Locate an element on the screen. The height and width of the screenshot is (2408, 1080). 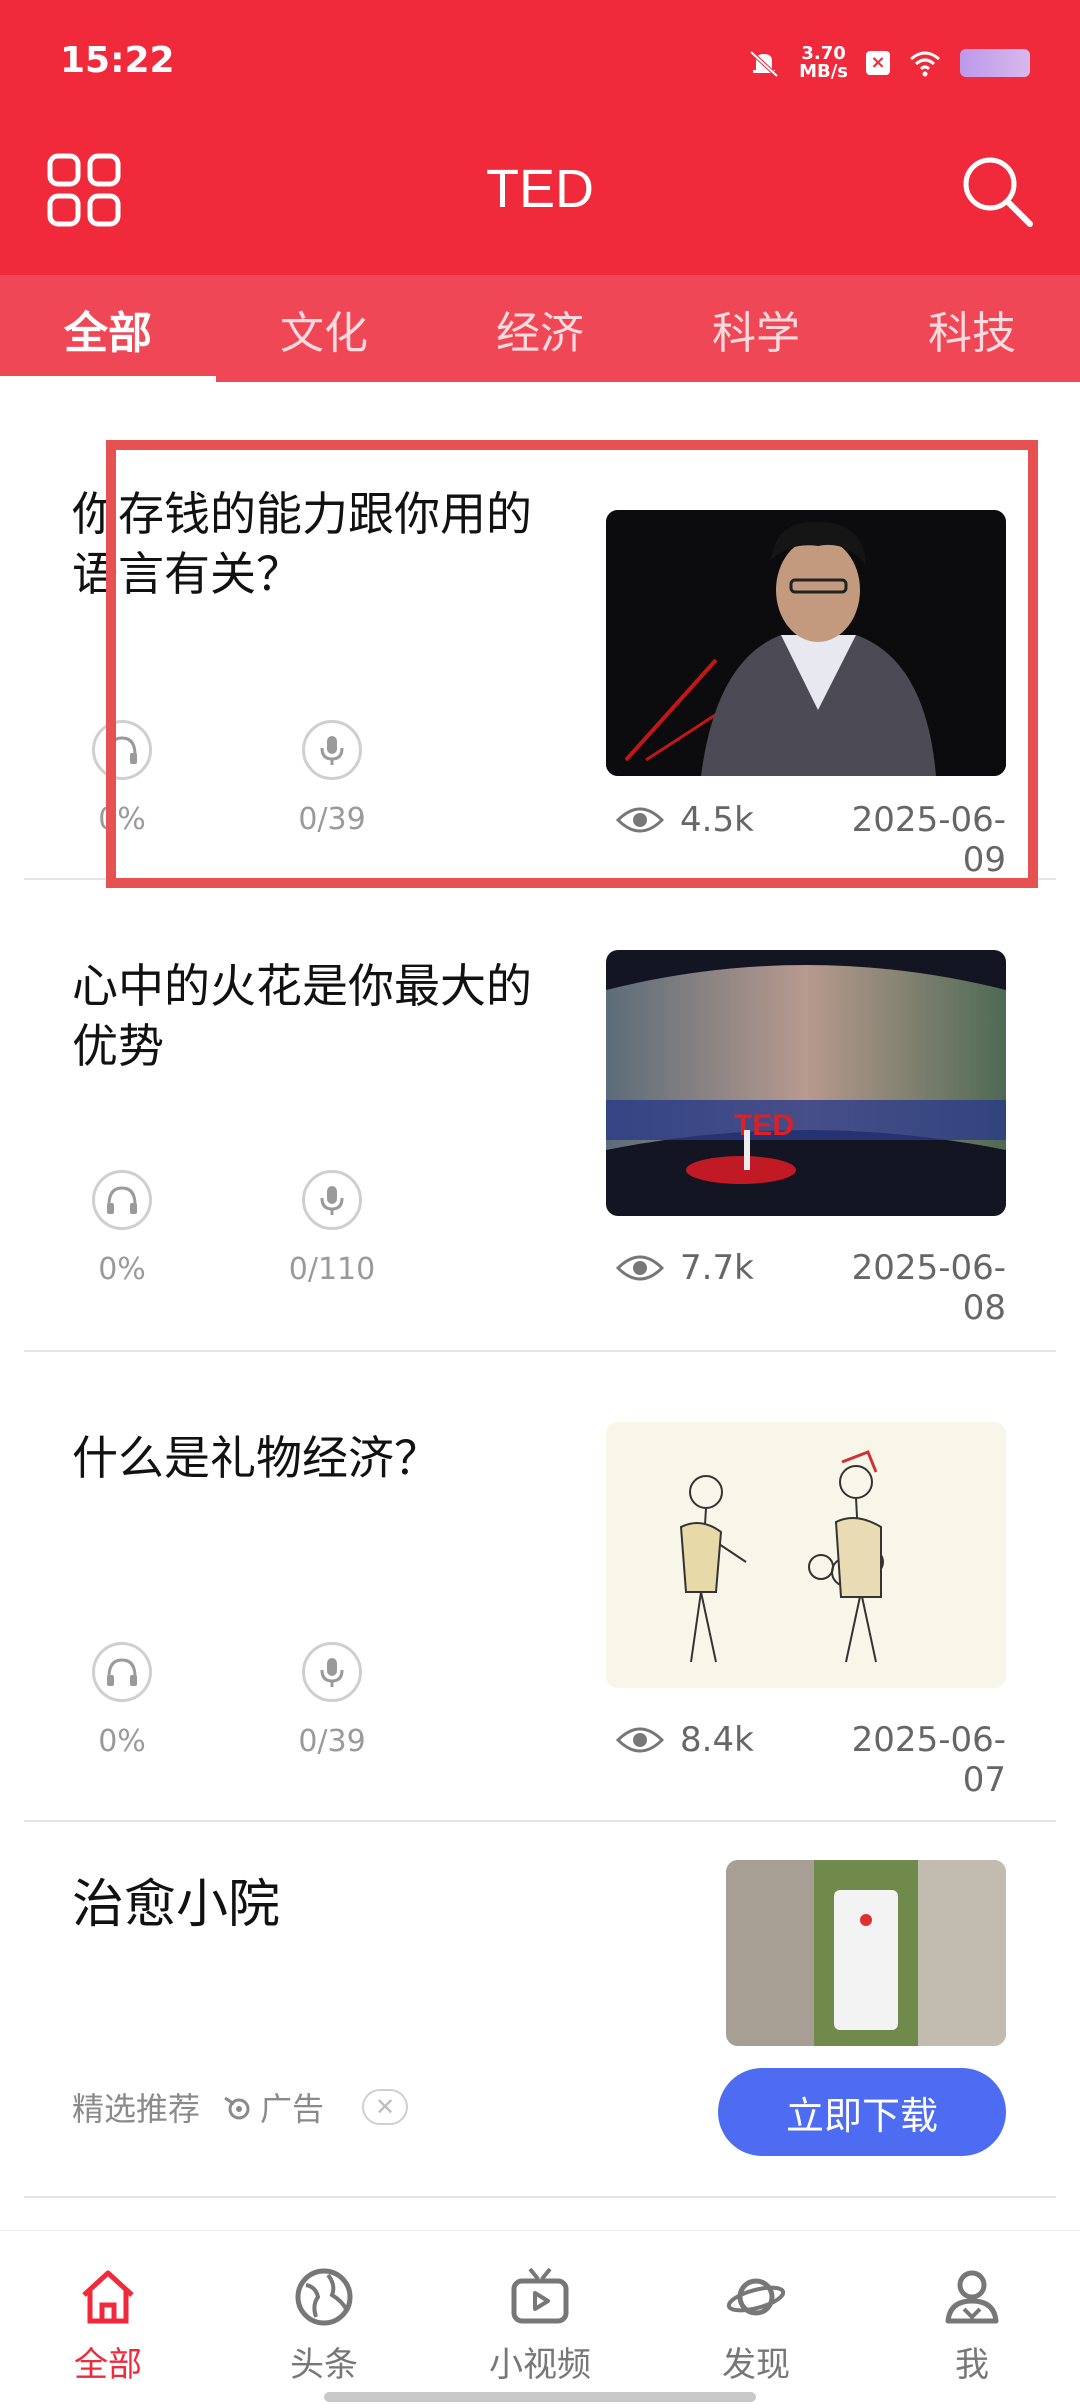
user-icon is located at coordinates (972, 2297).